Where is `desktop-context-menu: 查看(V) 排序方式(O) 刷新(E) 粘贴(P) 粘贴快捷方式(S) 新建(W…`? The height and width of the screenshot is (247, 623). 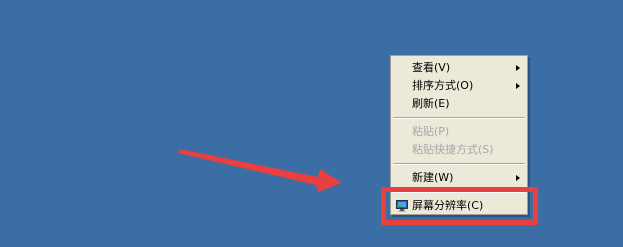 desktop-context-menu: 查看(V) 排序方式(O) 刷新(E) 粘贴(P) 粘贴快捷方式(S) 新建(W… is located at coordinates (459, 135).